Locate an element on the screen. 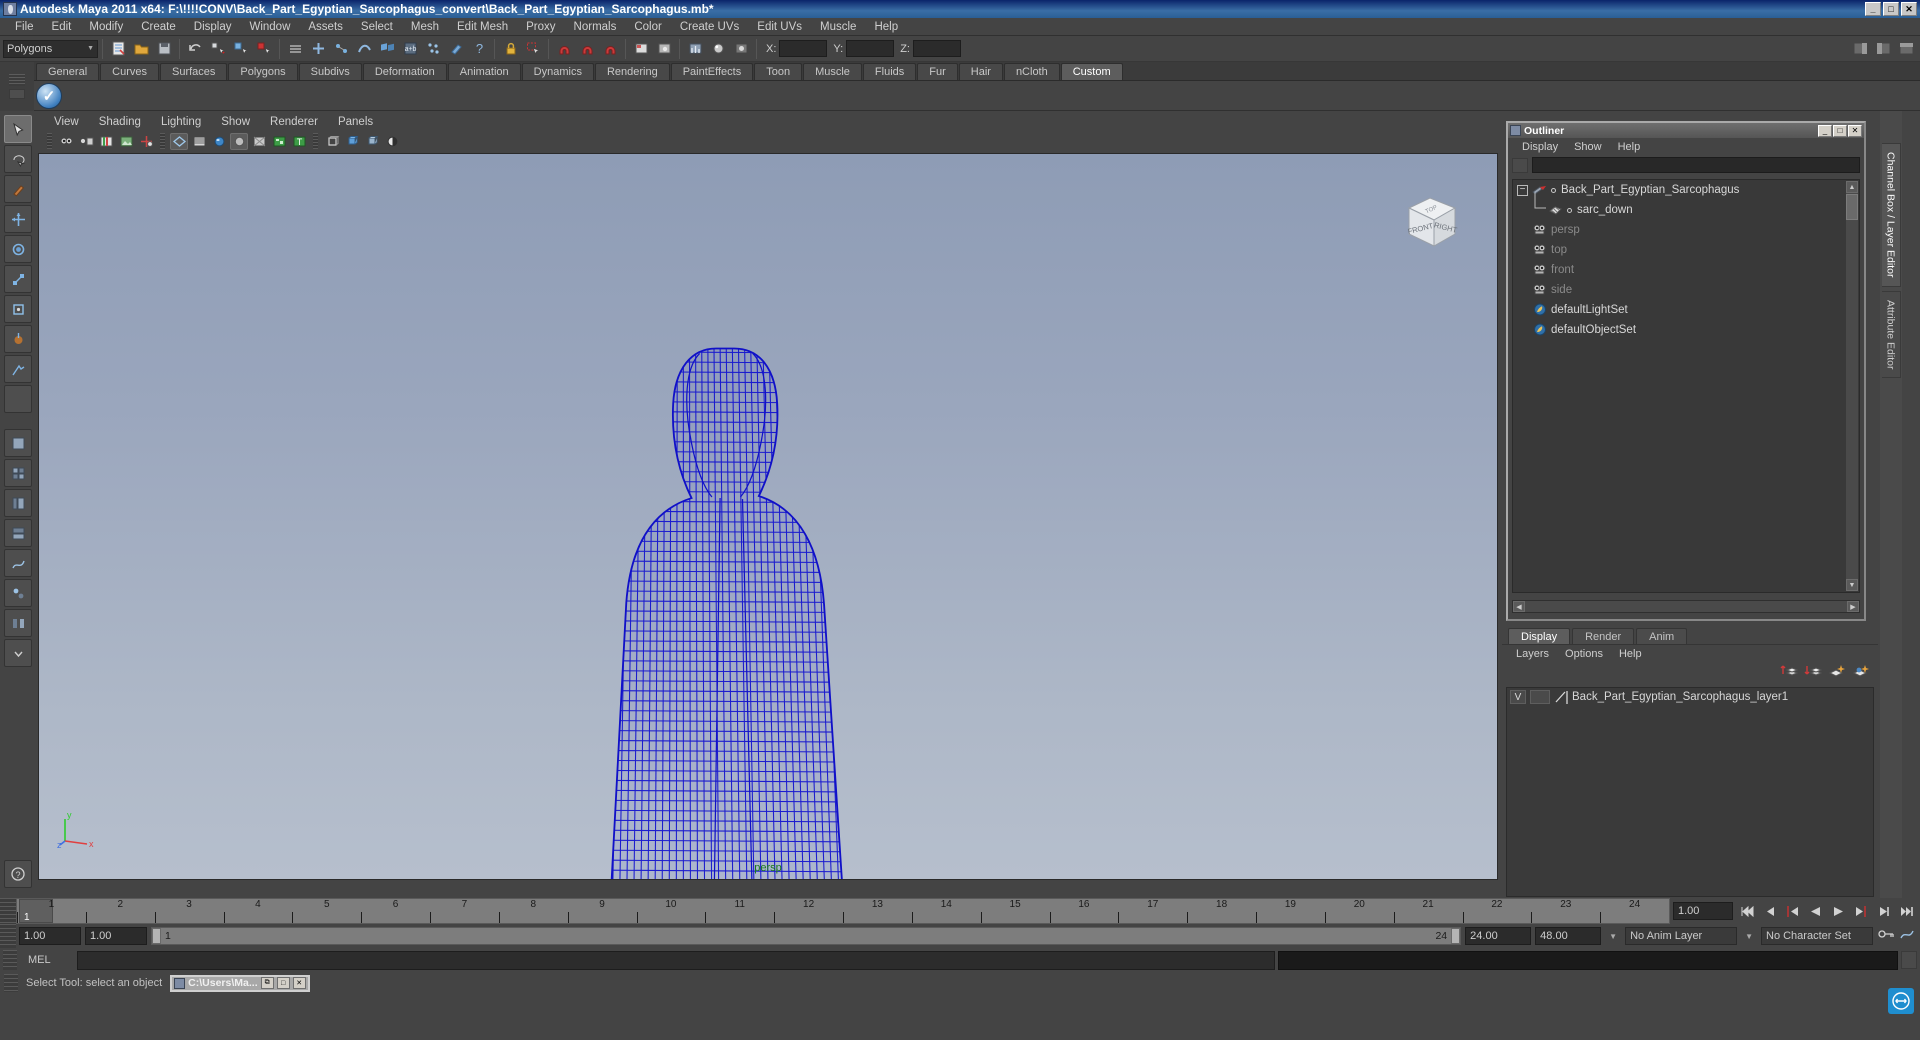  book-bookmarks-icon is located at coordinates (106, 141).